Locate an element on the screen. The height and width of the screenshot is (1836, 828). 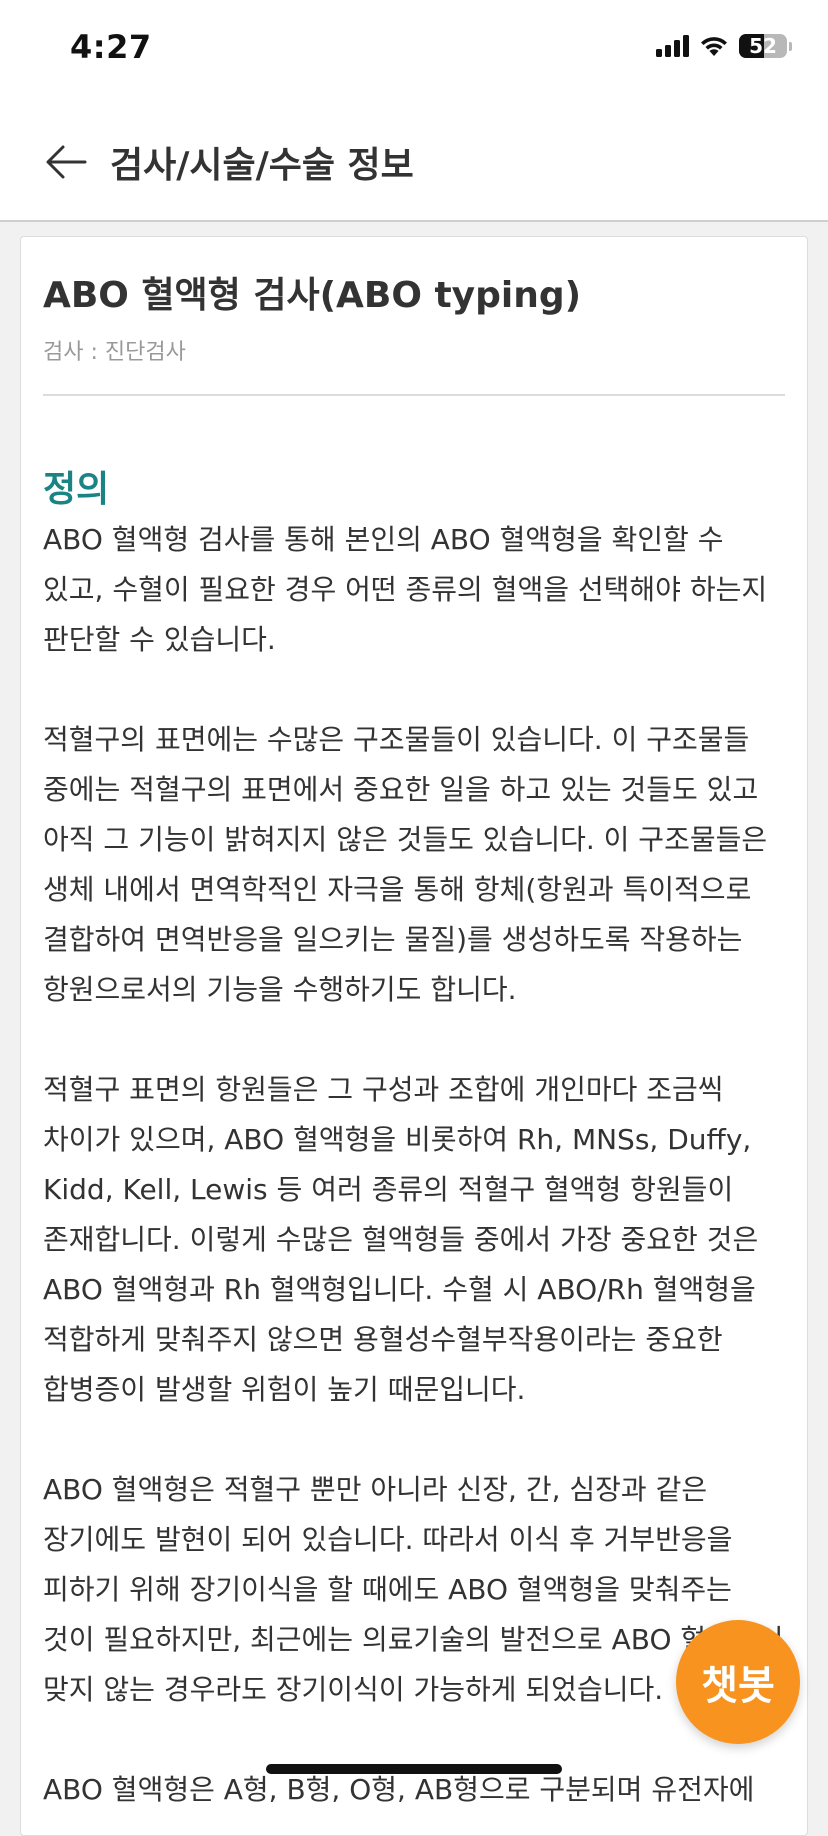
status-icons: 52 is located at coordinates (724, 46).